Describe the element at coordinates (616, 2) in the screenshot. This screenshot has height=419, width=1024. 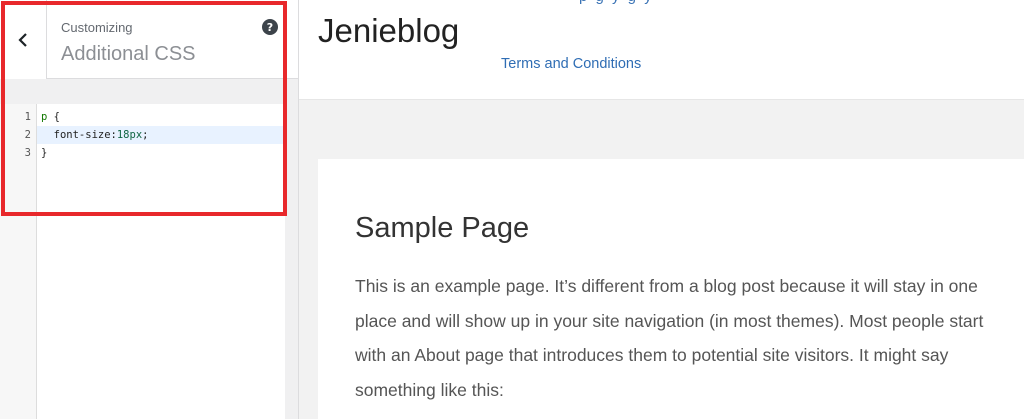
I see `top-navigation-clipped: p g y g y` at that location.